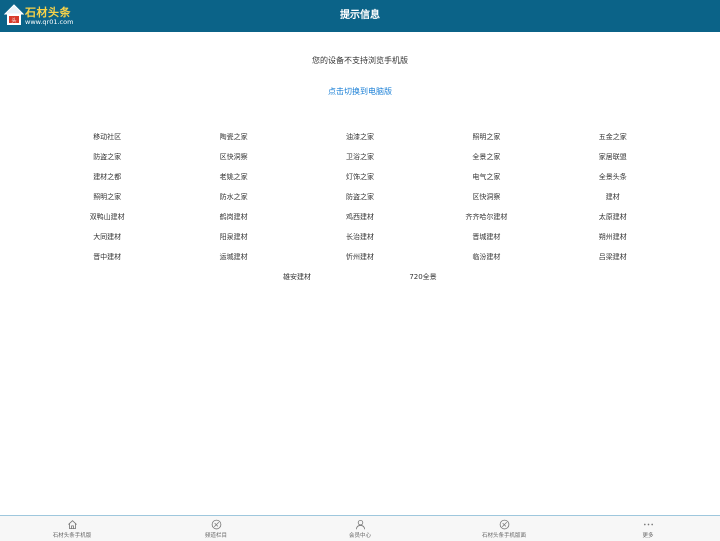  Describe the element at coordinates (613, 261) in the screenshot. I see `site-link: 吕梁建材` at that location.